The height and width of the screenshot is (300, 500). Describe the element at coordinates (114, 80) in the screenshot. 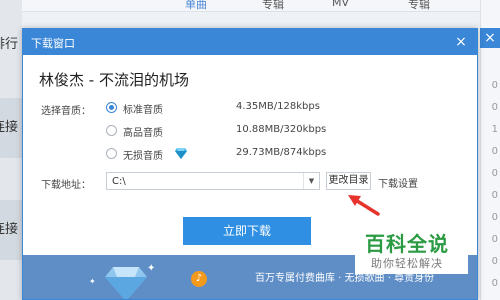

I see `song-title: 林俊杰 - 不流泪的机场` at that location.